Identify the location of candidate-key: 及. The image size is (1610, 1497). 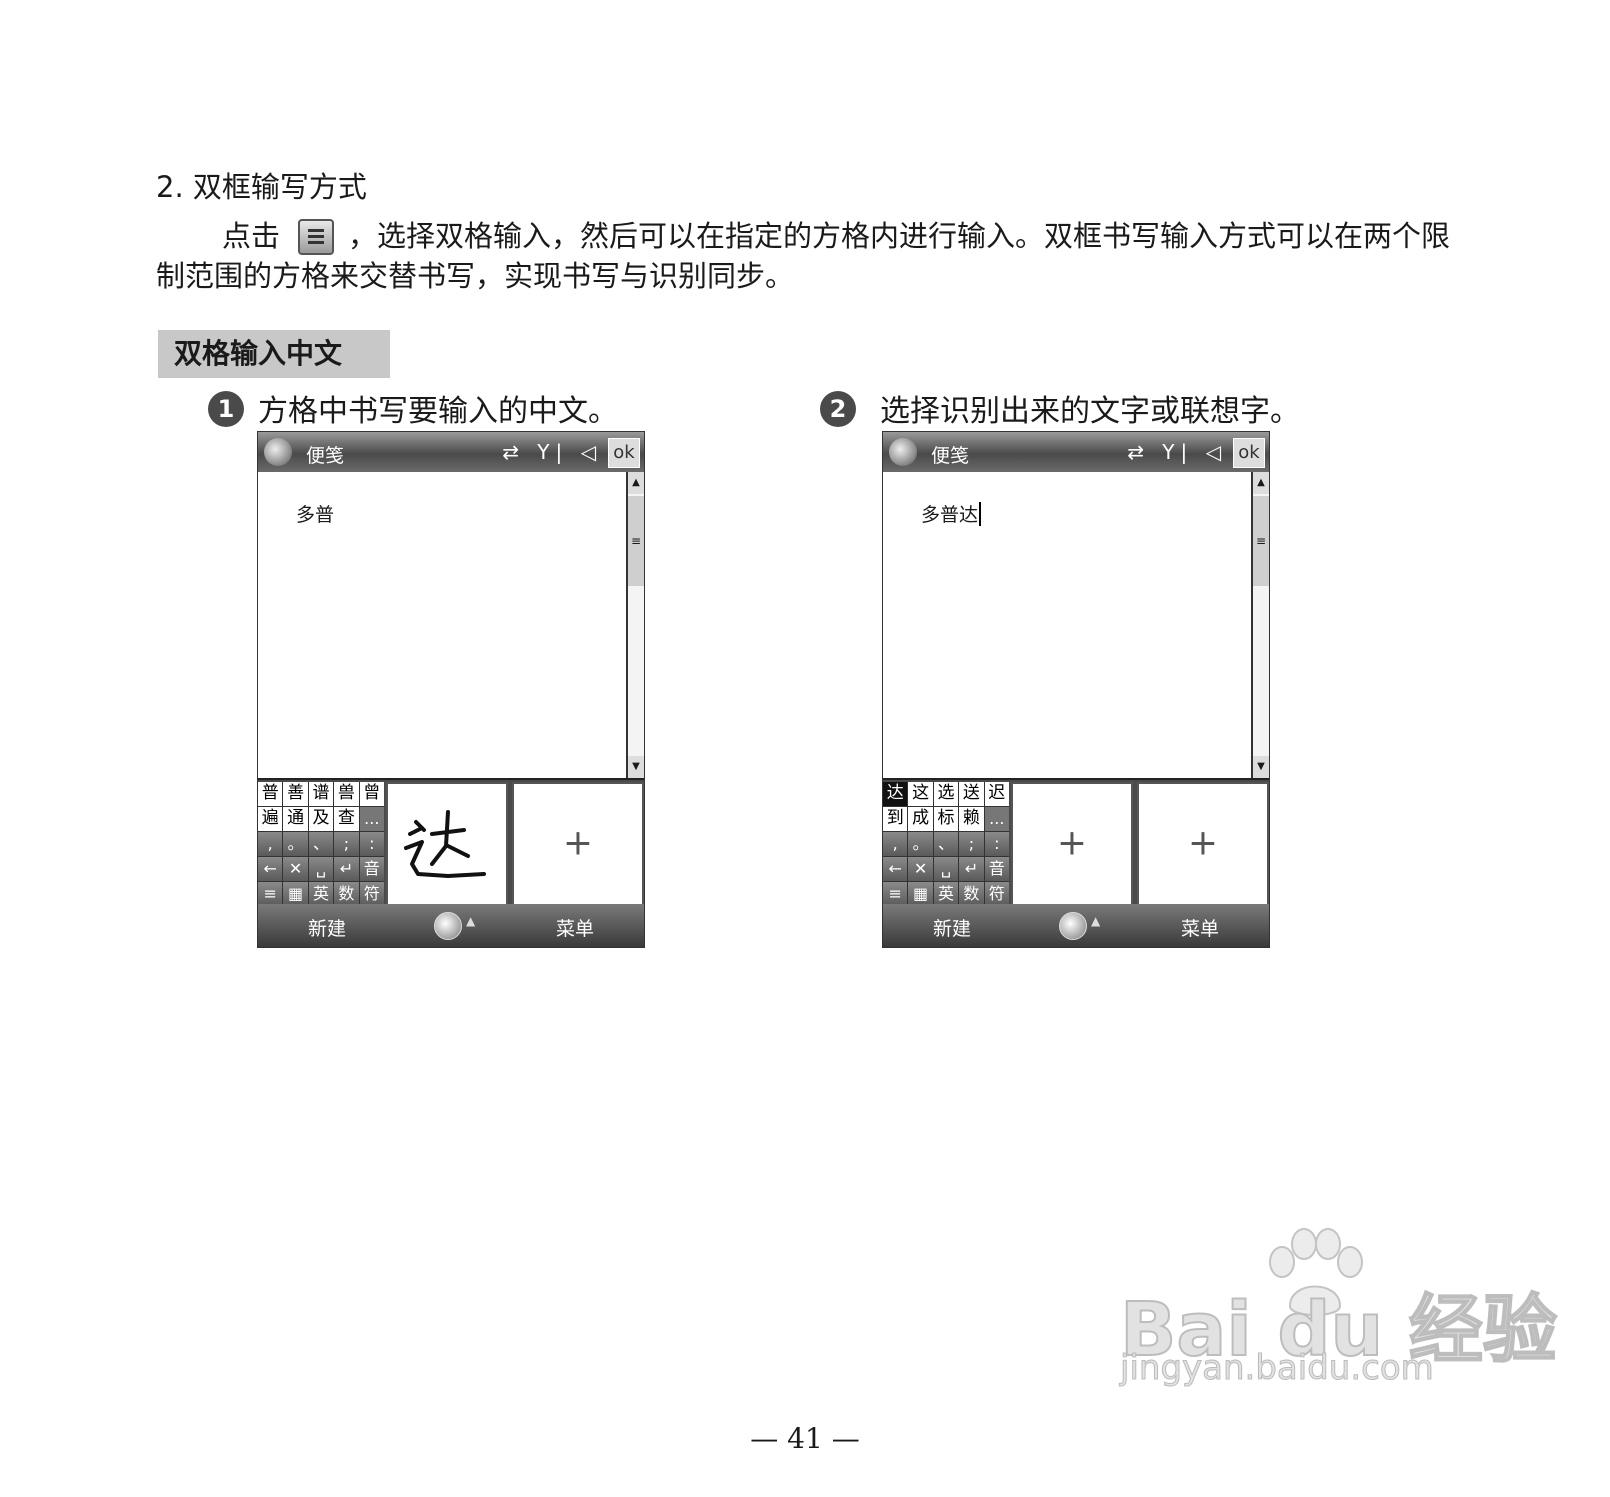
(321, 819).